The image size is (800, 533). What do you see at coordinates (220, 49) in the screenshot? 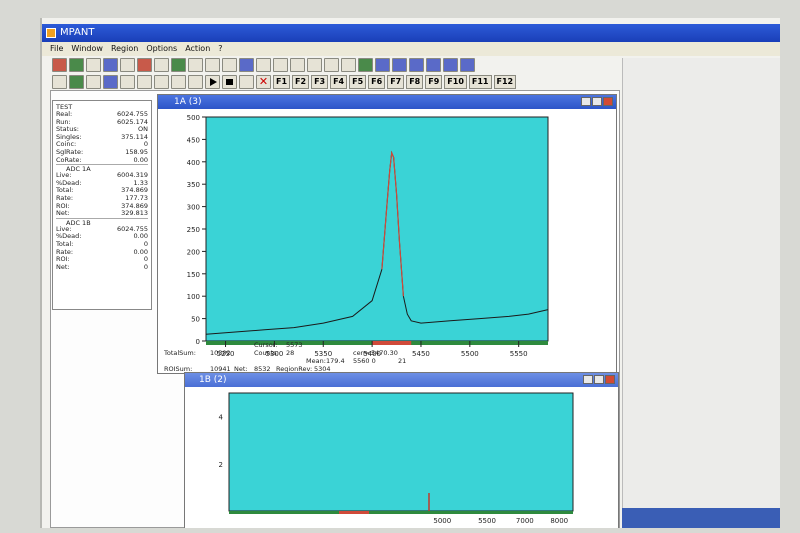
I see `menu-help: ?` at bounding box center [220, 49].